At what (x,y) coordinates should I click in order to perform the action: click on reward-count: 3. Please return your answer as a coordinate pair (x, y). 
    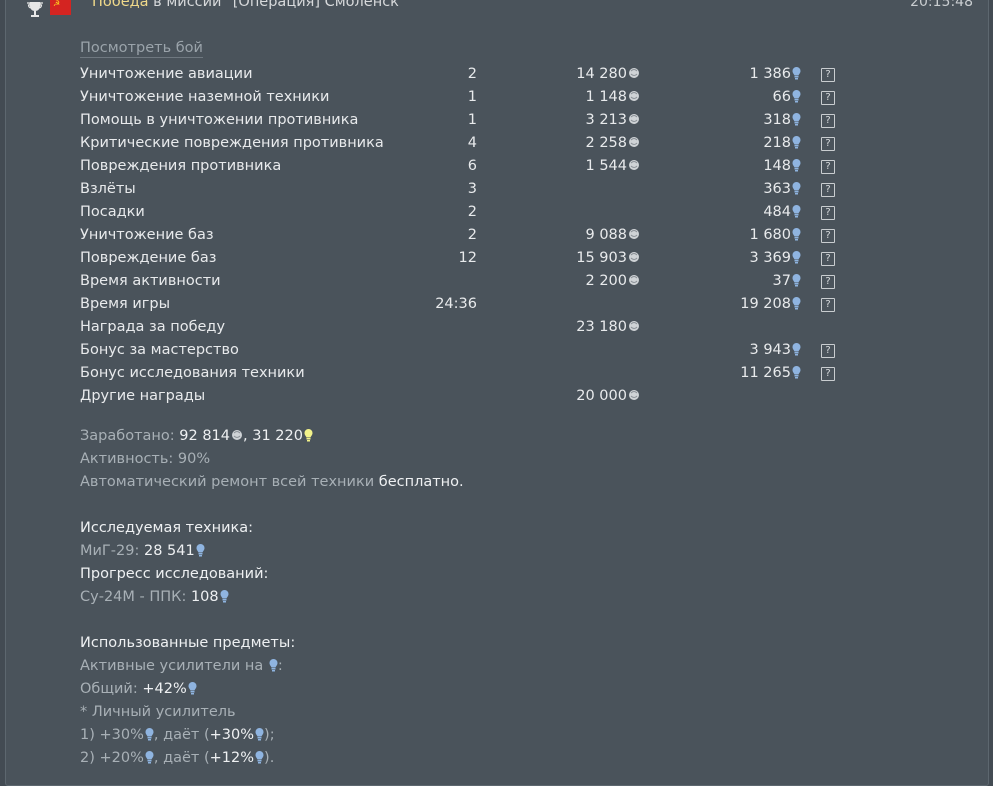
    Looking at the image, I should click on (472, 189).